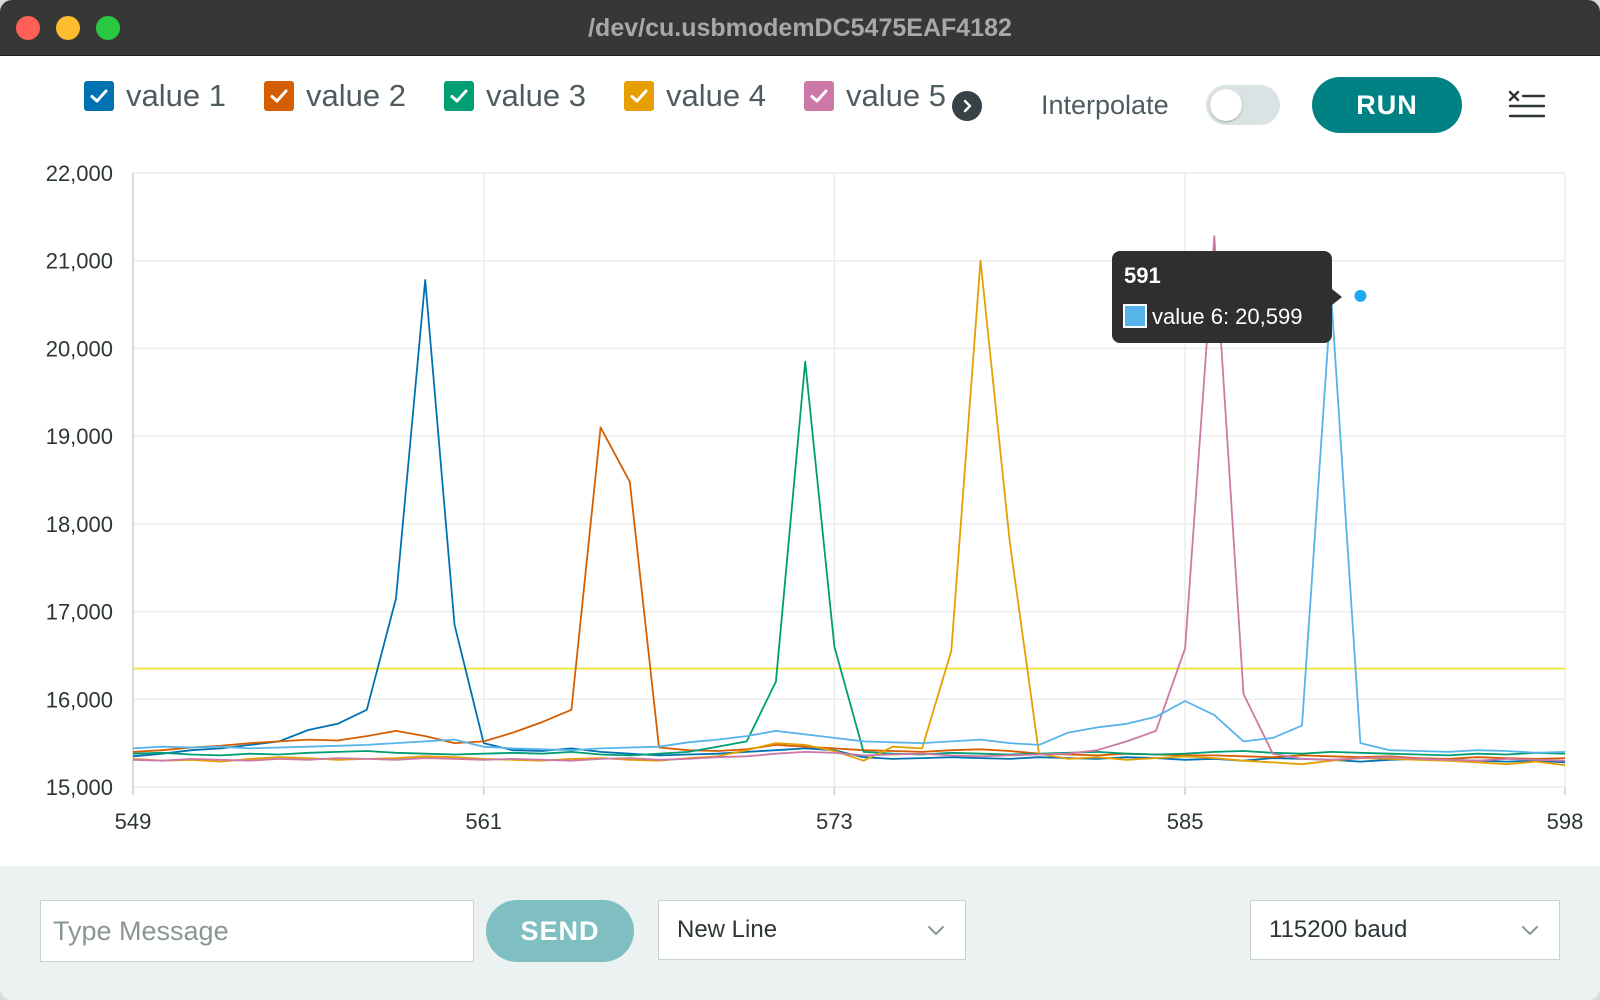 The width and height of the screenshot is (1600, 1000). What do you see at coordinates (79, 436) in the screenshot?
I see `y-tick-label: 19,000` at bounding box center [79, 436].